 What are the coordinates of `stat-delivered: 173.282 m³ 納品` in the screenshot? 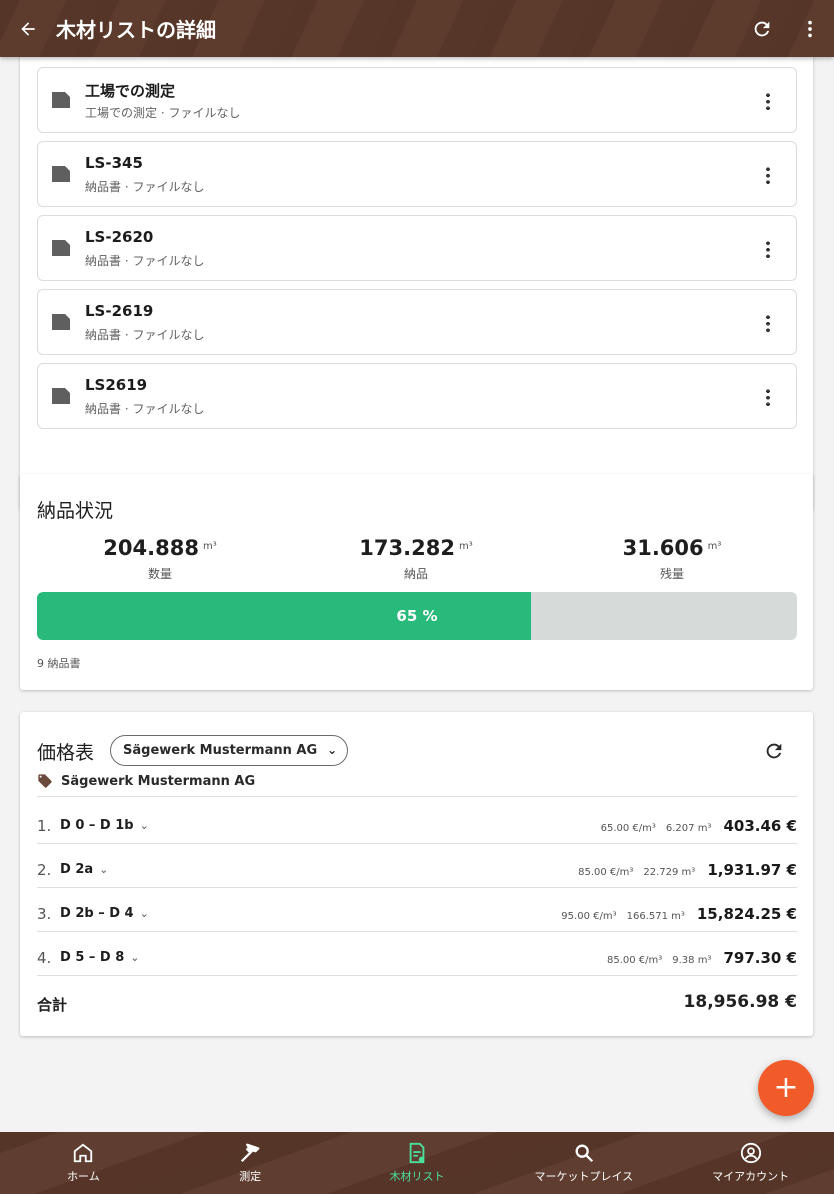 It's located at (416, 559).